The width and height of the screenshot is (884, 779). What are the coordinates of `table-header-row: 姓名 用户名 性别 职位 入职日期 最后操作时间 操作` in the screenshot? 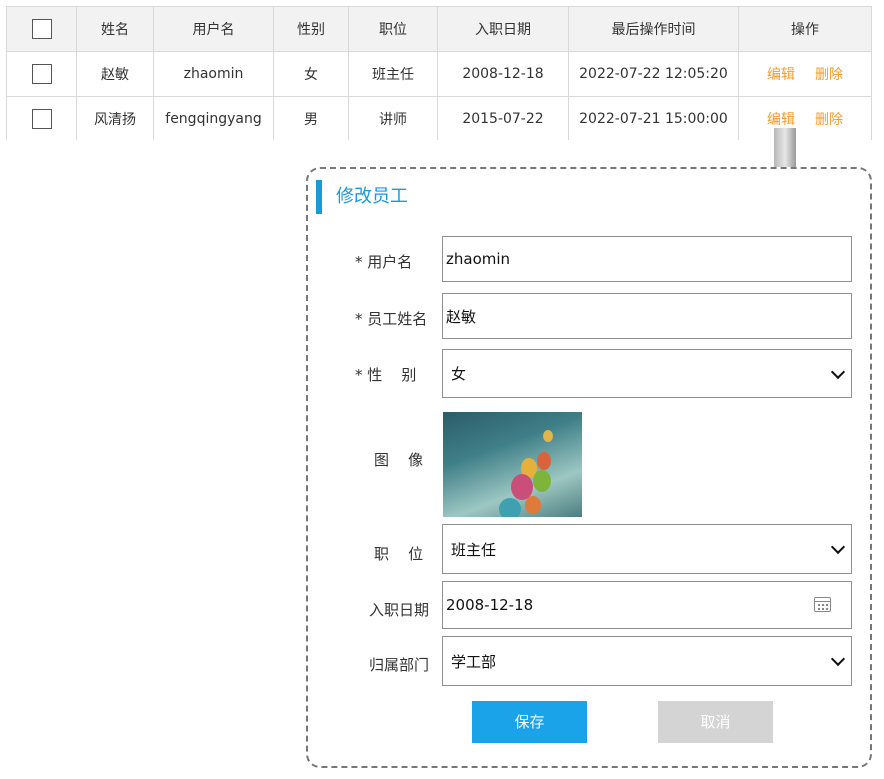 It's located at (439, 29).